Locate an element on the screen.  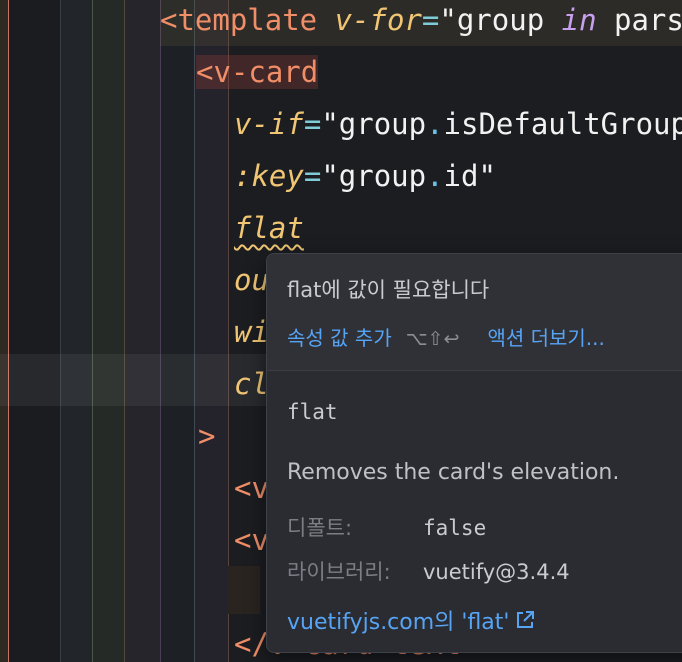
keyword: in is located at coordinates (579, 20).